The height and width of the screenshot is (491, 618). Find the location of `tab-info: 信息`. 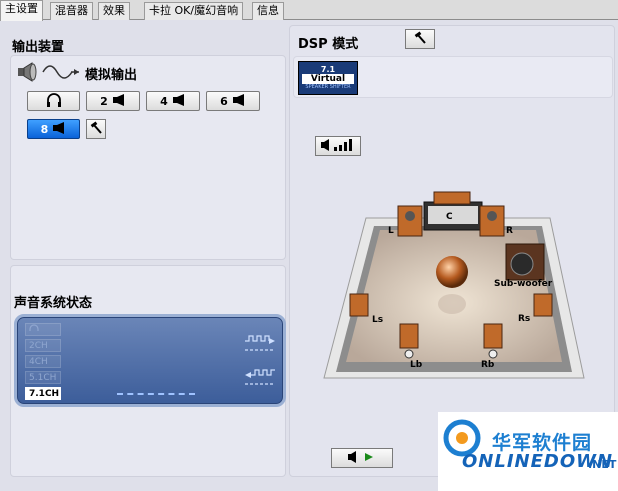

tab-info: 信息 is located at coordinates (268, 11).